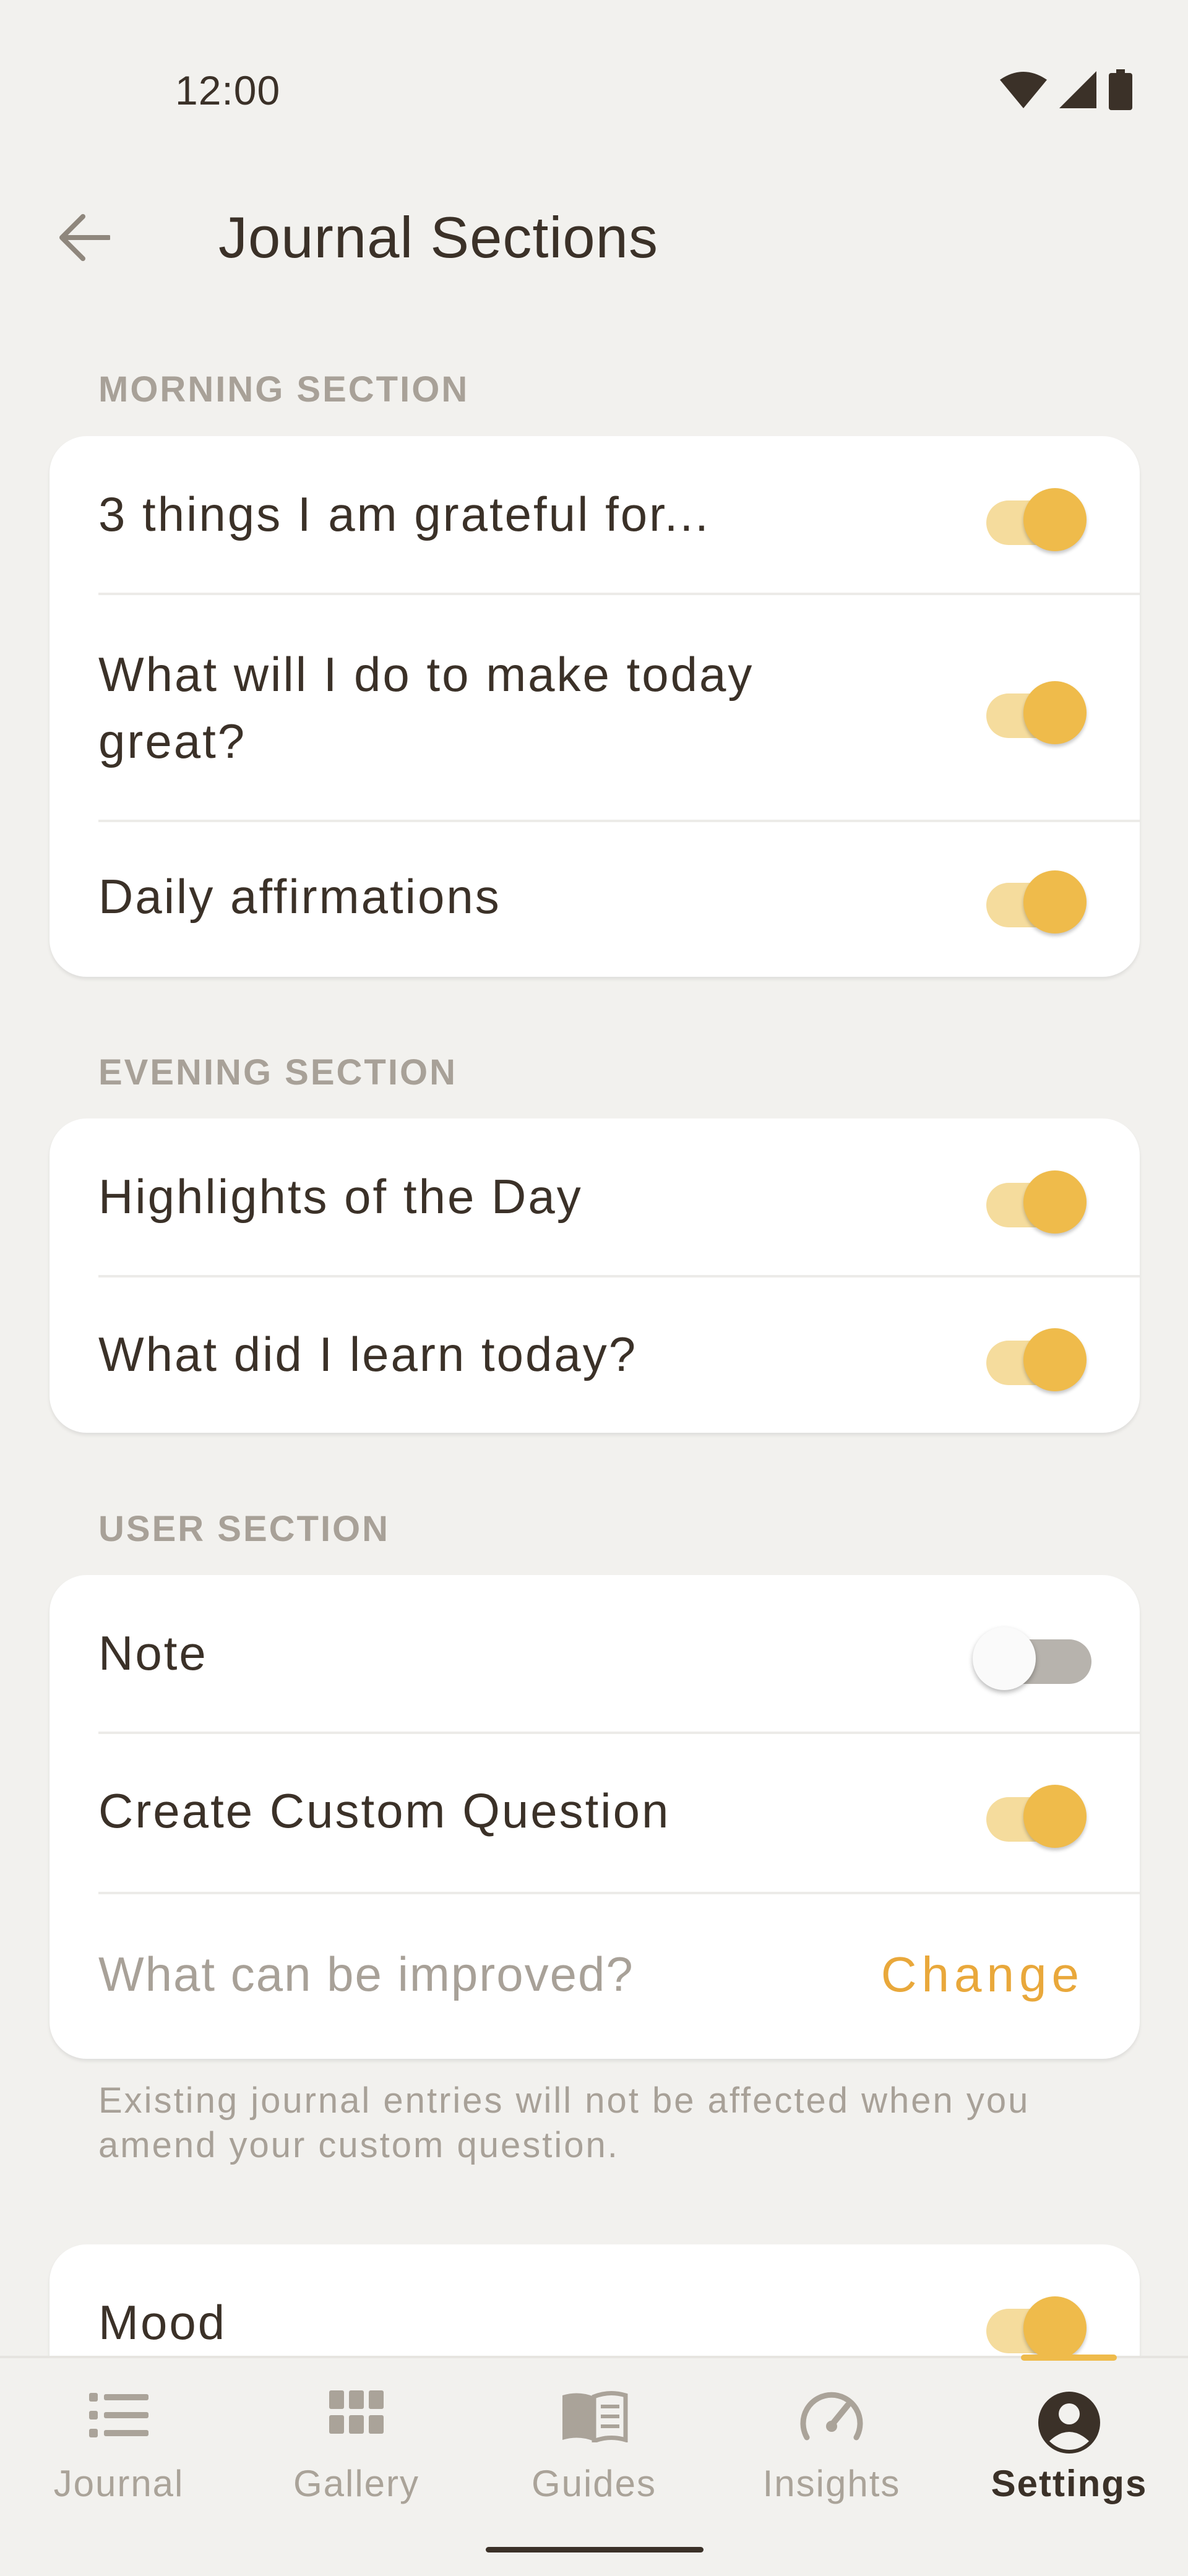  Describe the element at coordinates (1032, 1654) in the screenshot. I see `note-toggle` at that location.